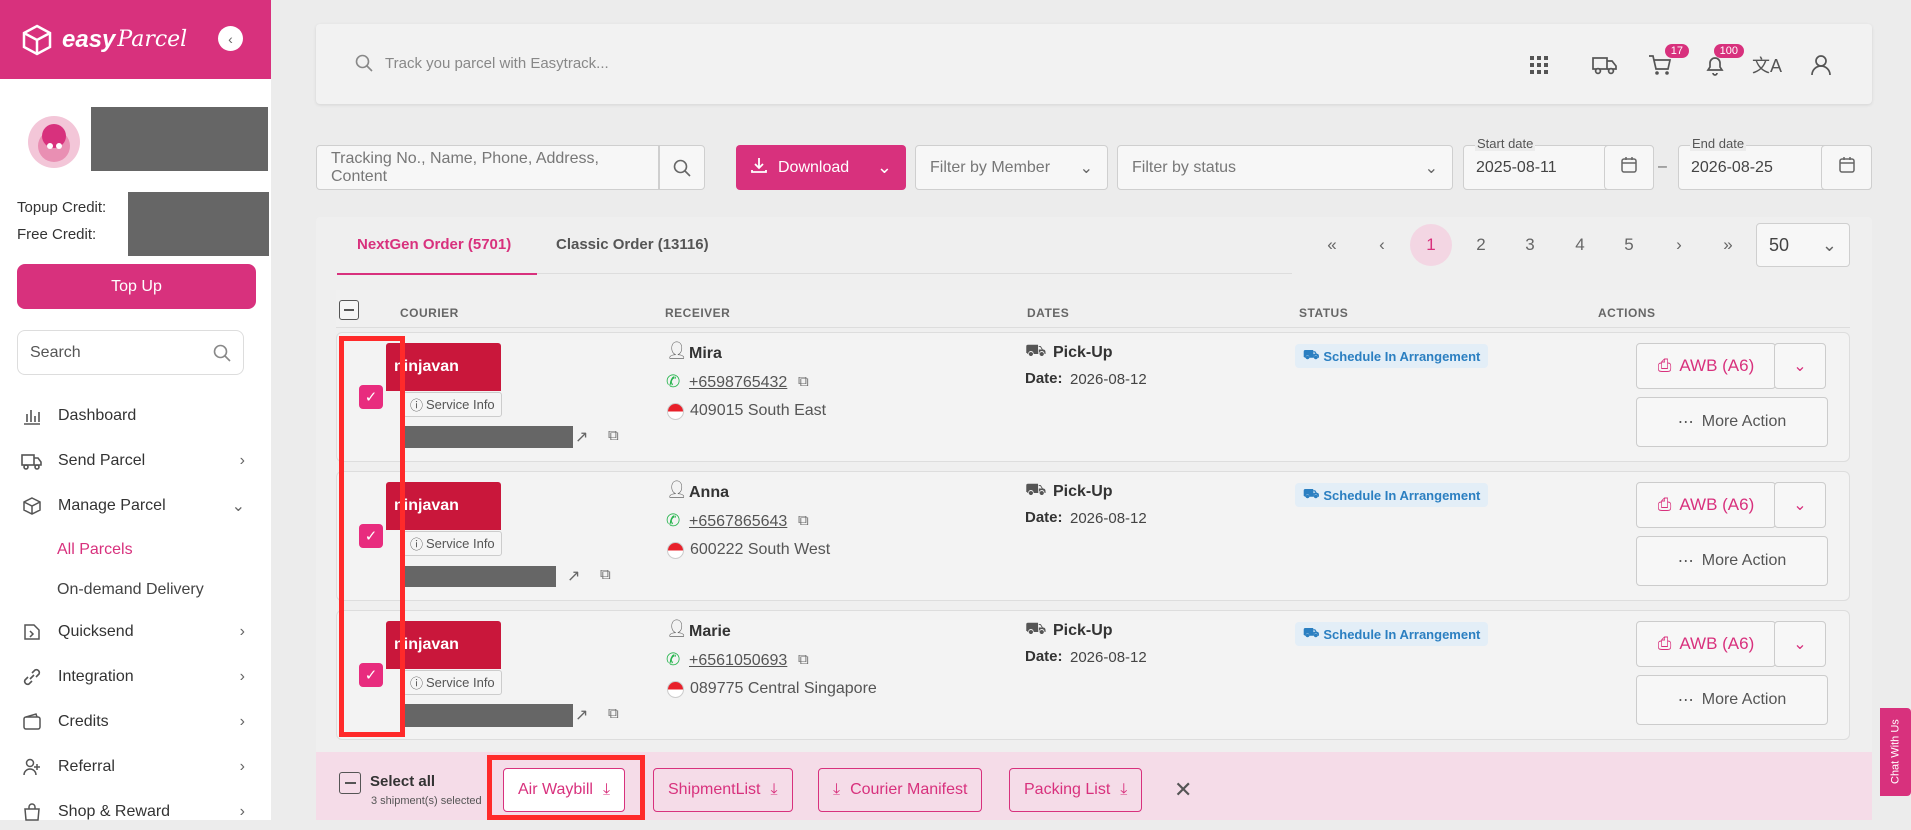 The image size is (1911, 830). I want to click on translate-icon: 文A, so click(1767, 65).